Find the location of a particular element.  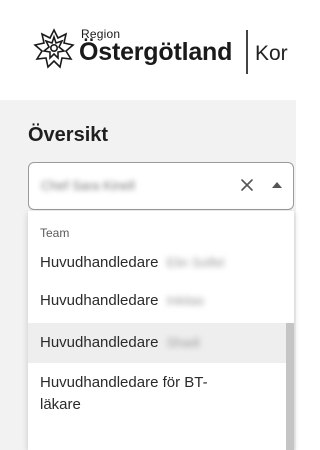

header-app-label: Kor is located at coordinates (271, 54).